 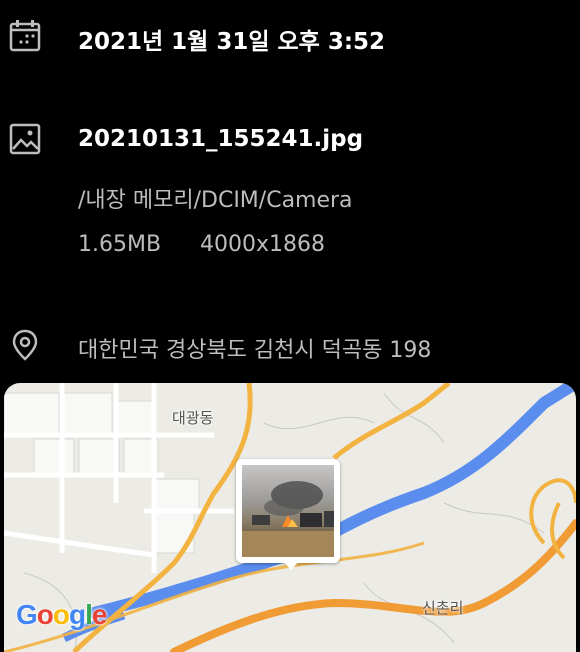 I want to click on map-label-sinchon: 신촌리, so click(x=443, y=608).